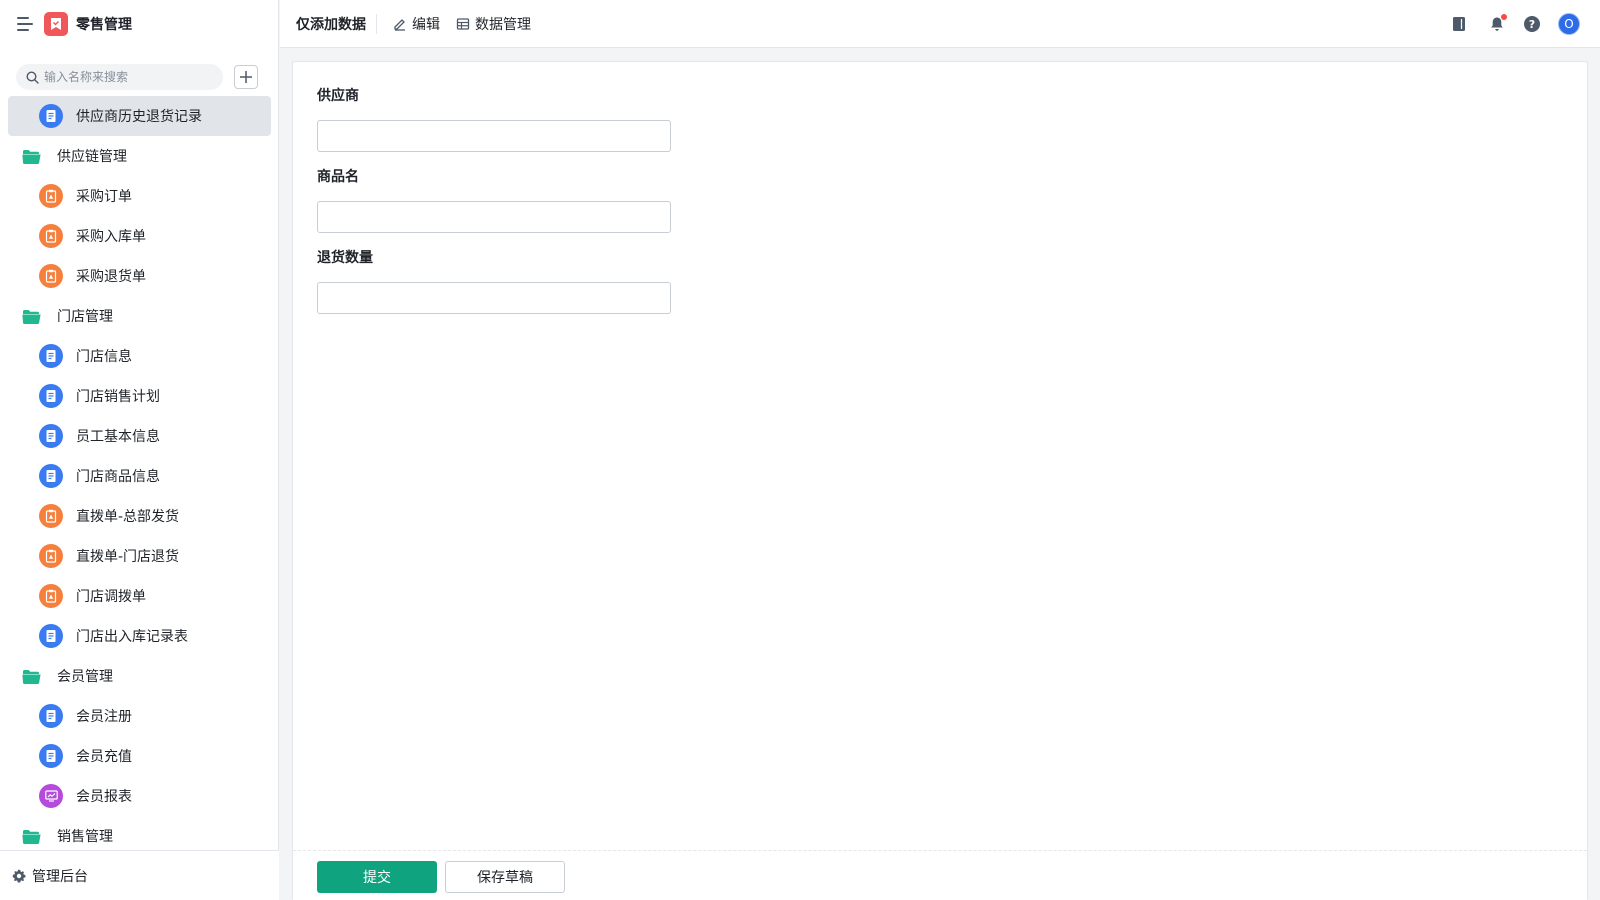 This screenshot has height=900, width=1600. What do you see at coordinates (85, 837) in the screenshot?
I see `sidebar-item-label: 销售管理` at bounding box center [85, 837].